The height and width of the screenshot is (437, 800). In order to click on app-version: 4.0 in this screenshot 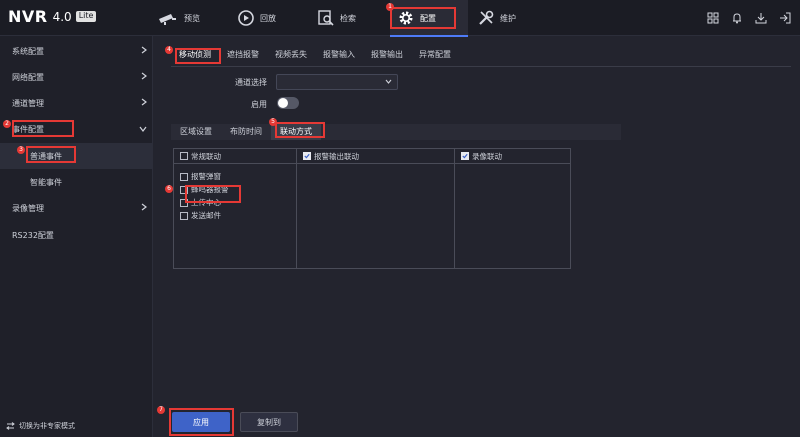, I will do `click(62, 16)`.